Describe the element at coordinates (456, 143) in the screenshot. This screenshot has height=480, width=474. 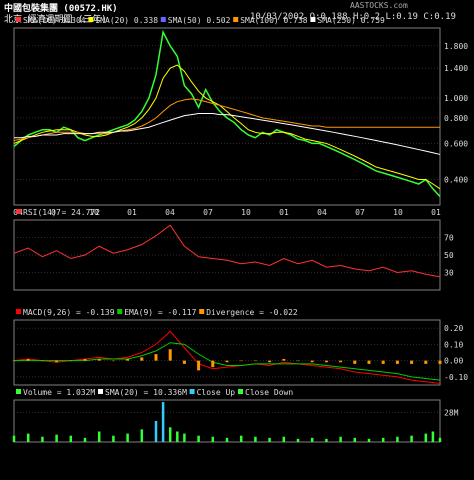
I see `price-y-tick-label: 0.600` at that location.